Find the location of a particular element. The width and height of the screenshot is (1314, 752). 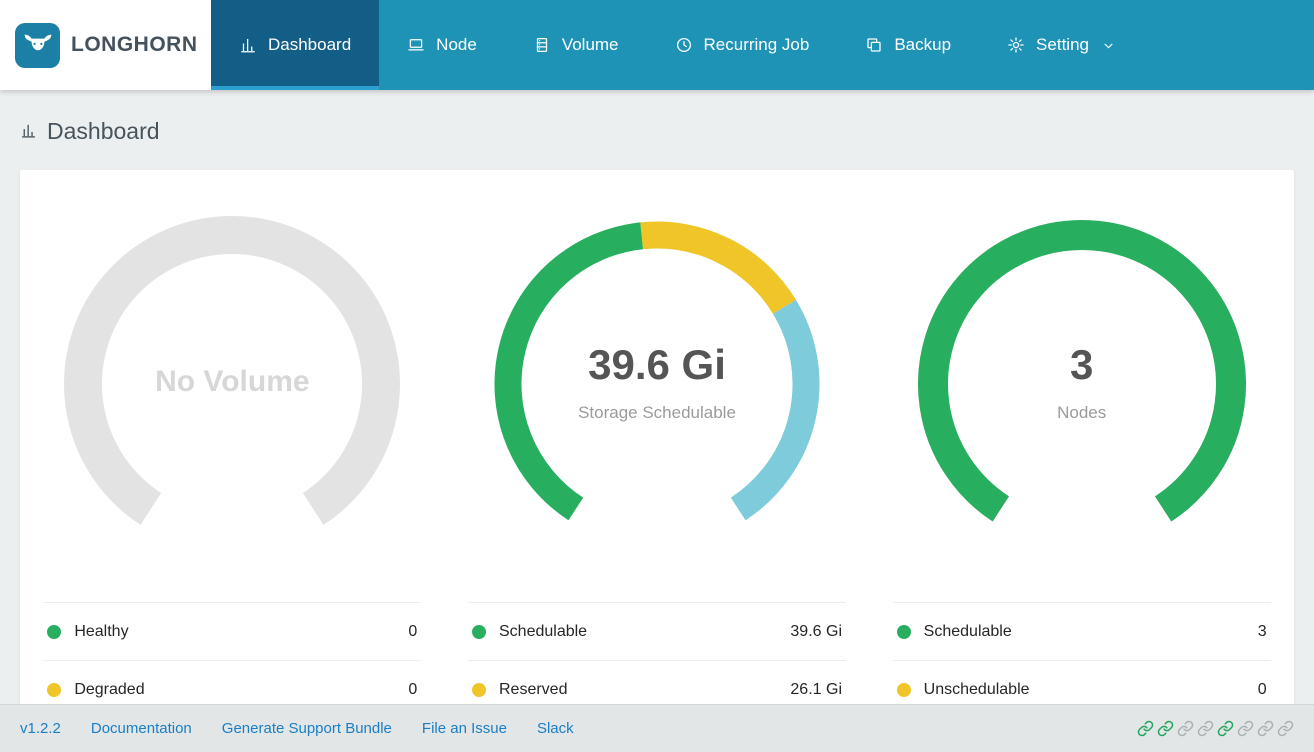

nav-item-label: Backup is located at coordinates (923, 44).